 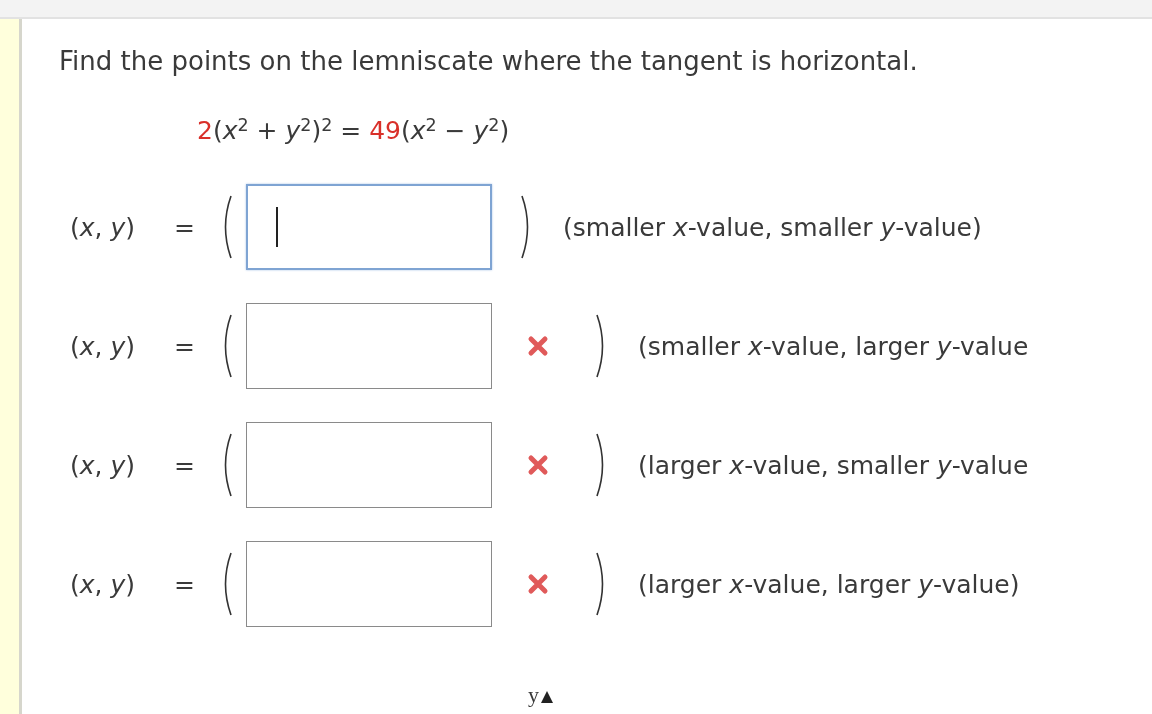 I want to click on answer-hint: (smaller x-value, larger y-value, so click(x=833, y=346).